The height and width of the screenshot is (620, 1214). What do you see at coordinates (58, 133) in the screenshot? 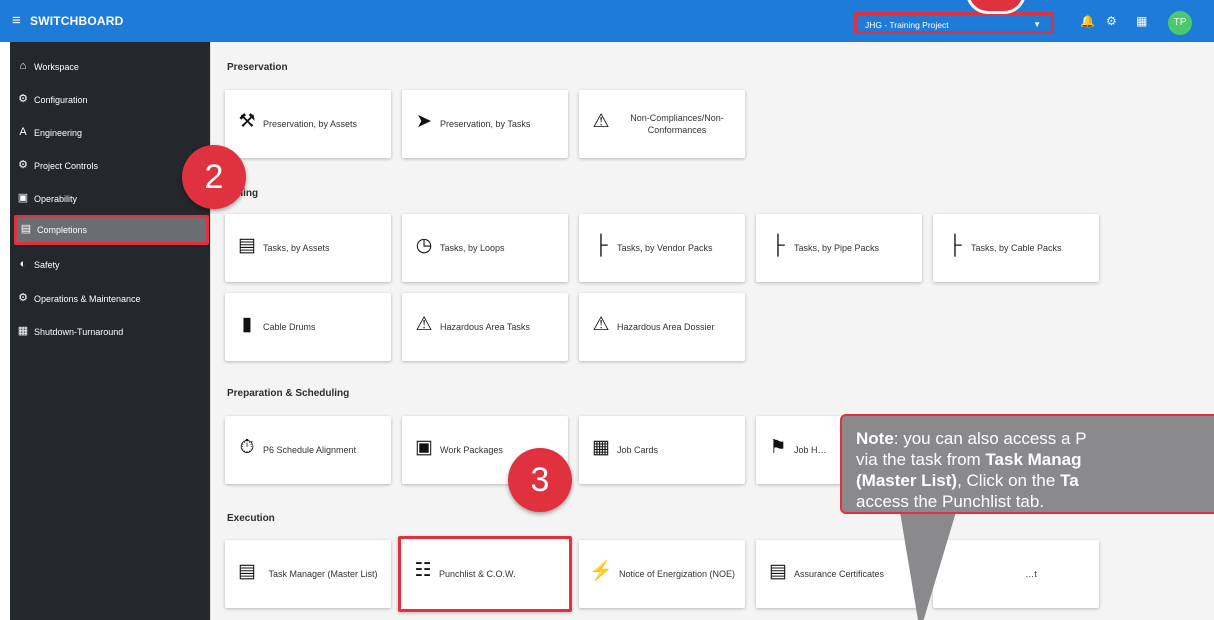
I see `sidebar-item-label: Engineering` at bounding box center [58, 133].